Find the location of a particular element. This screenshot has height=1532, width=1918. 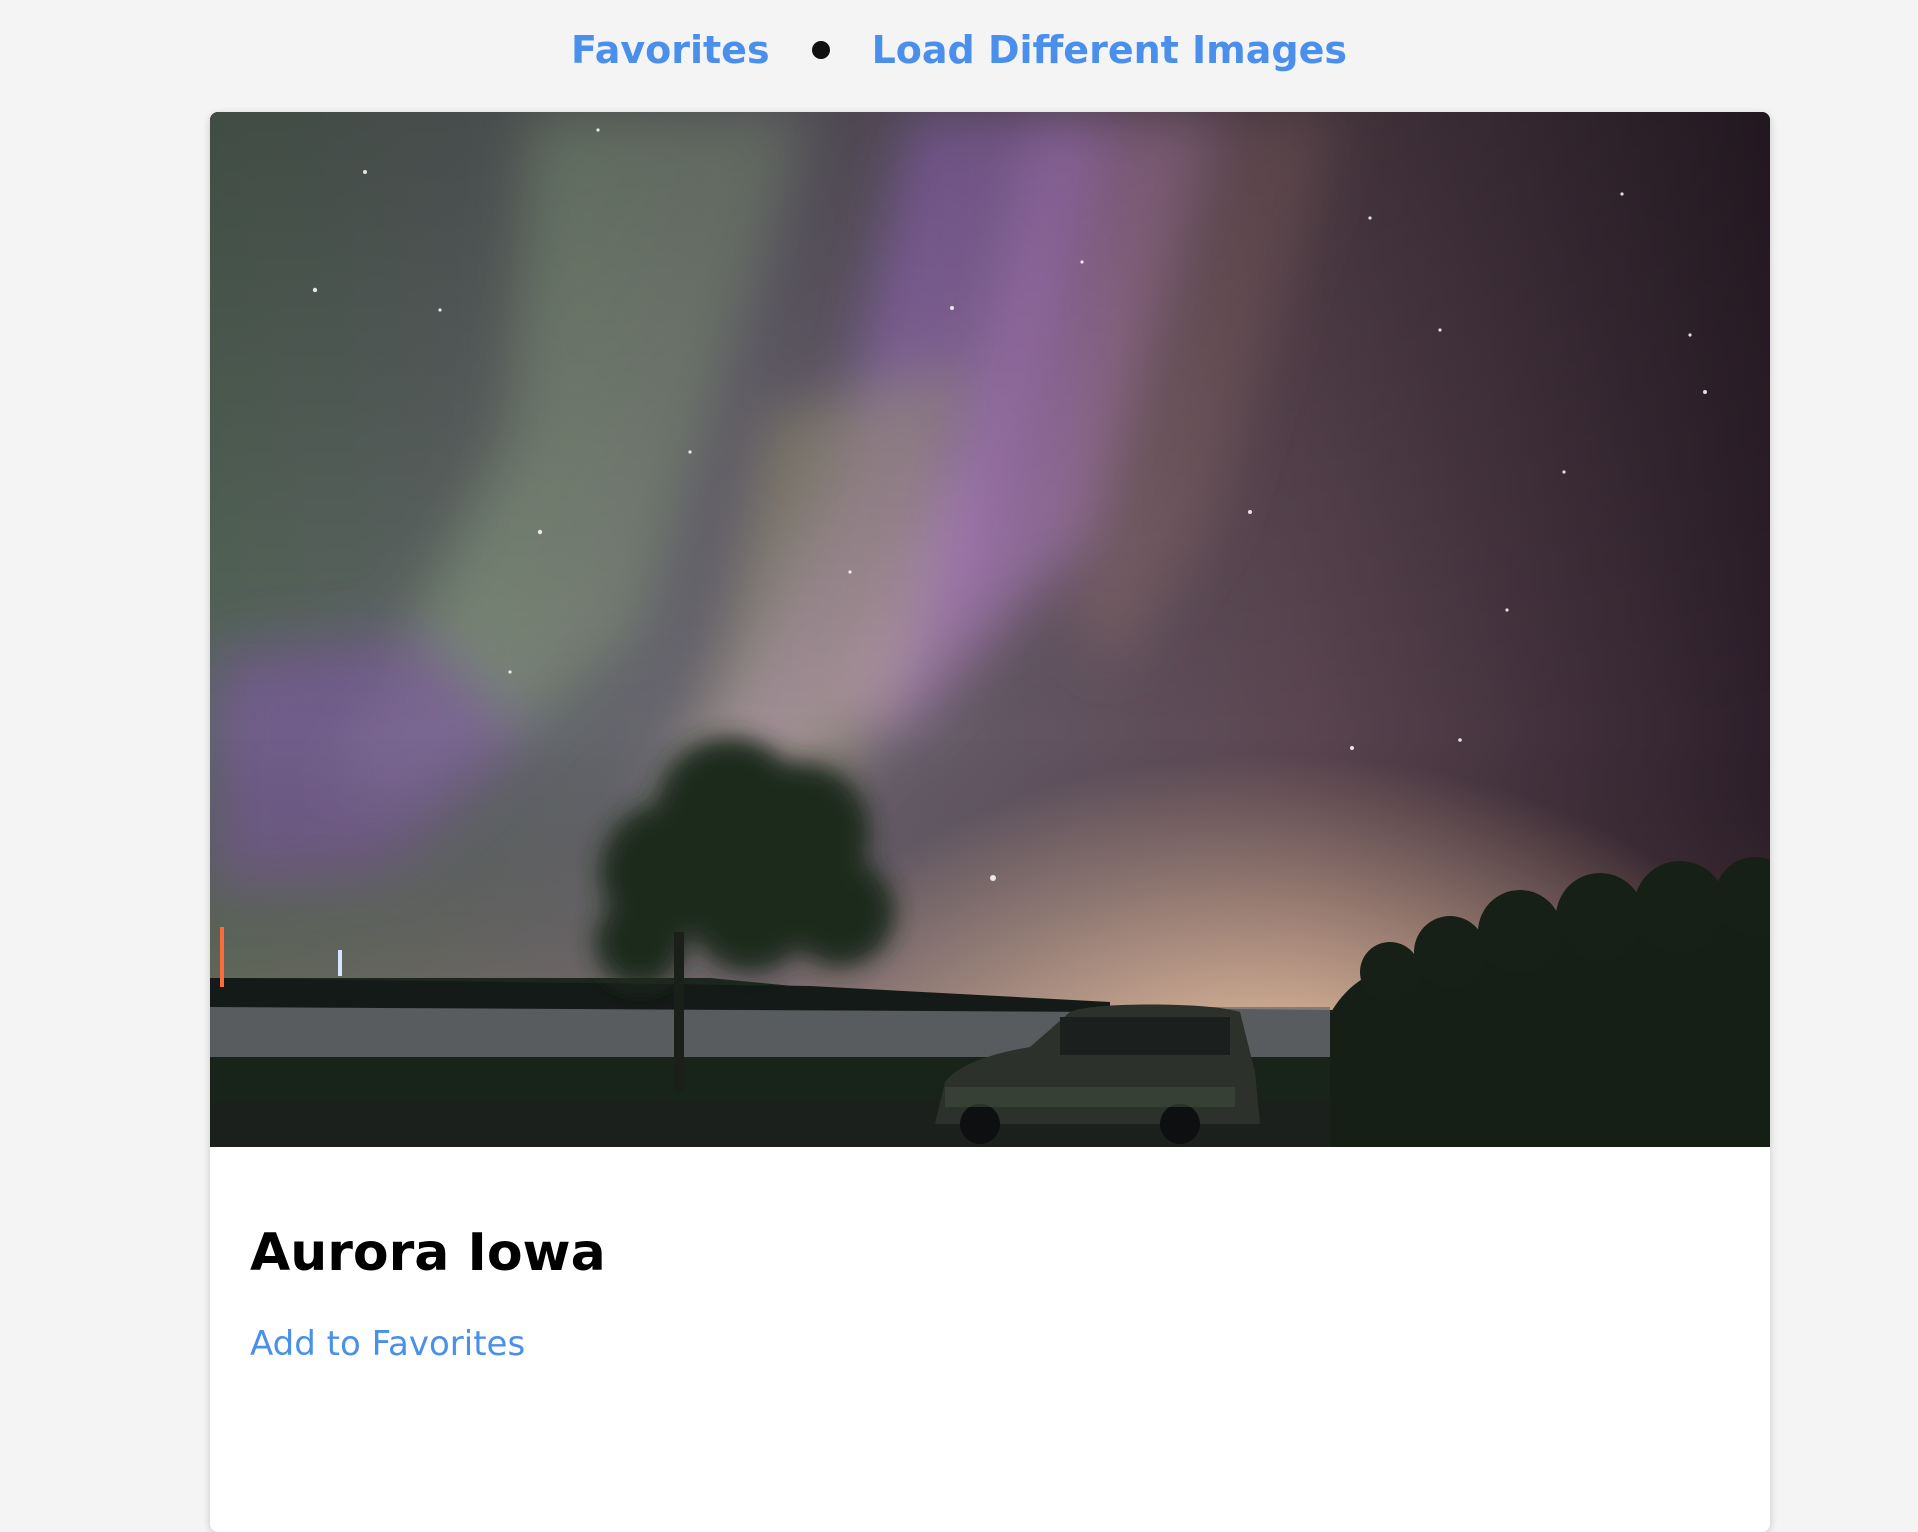

top-navigation: Favorites Load Different Images is located at coordinates (959, 50).